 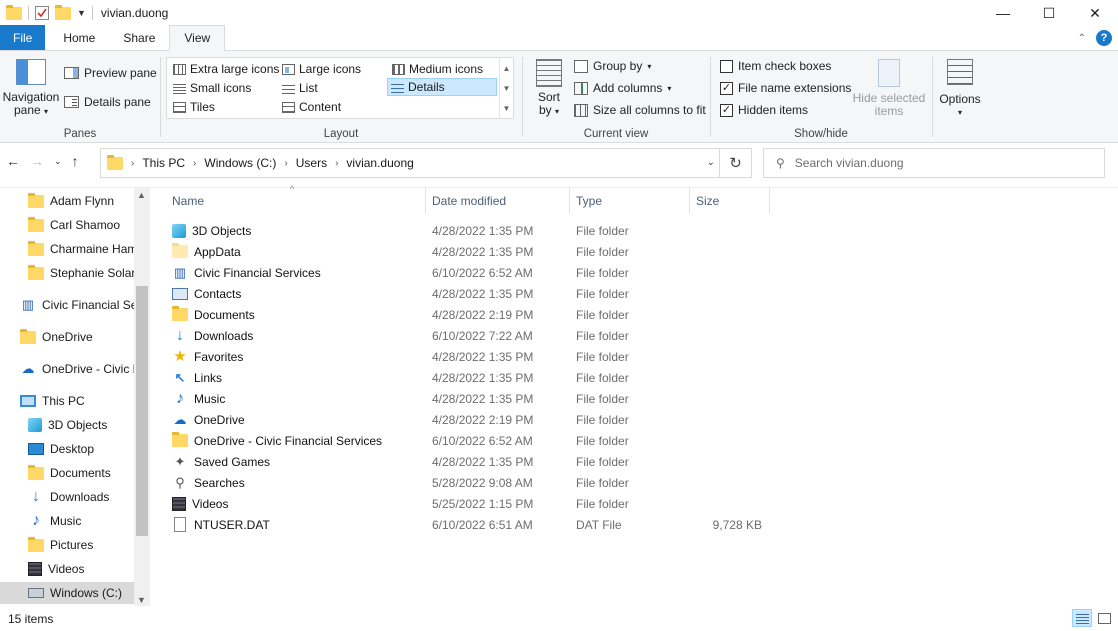 I want to click on file-row: 3D Objects 4/28/2022 1:35 PM File folder, so click(x=466, y=230).